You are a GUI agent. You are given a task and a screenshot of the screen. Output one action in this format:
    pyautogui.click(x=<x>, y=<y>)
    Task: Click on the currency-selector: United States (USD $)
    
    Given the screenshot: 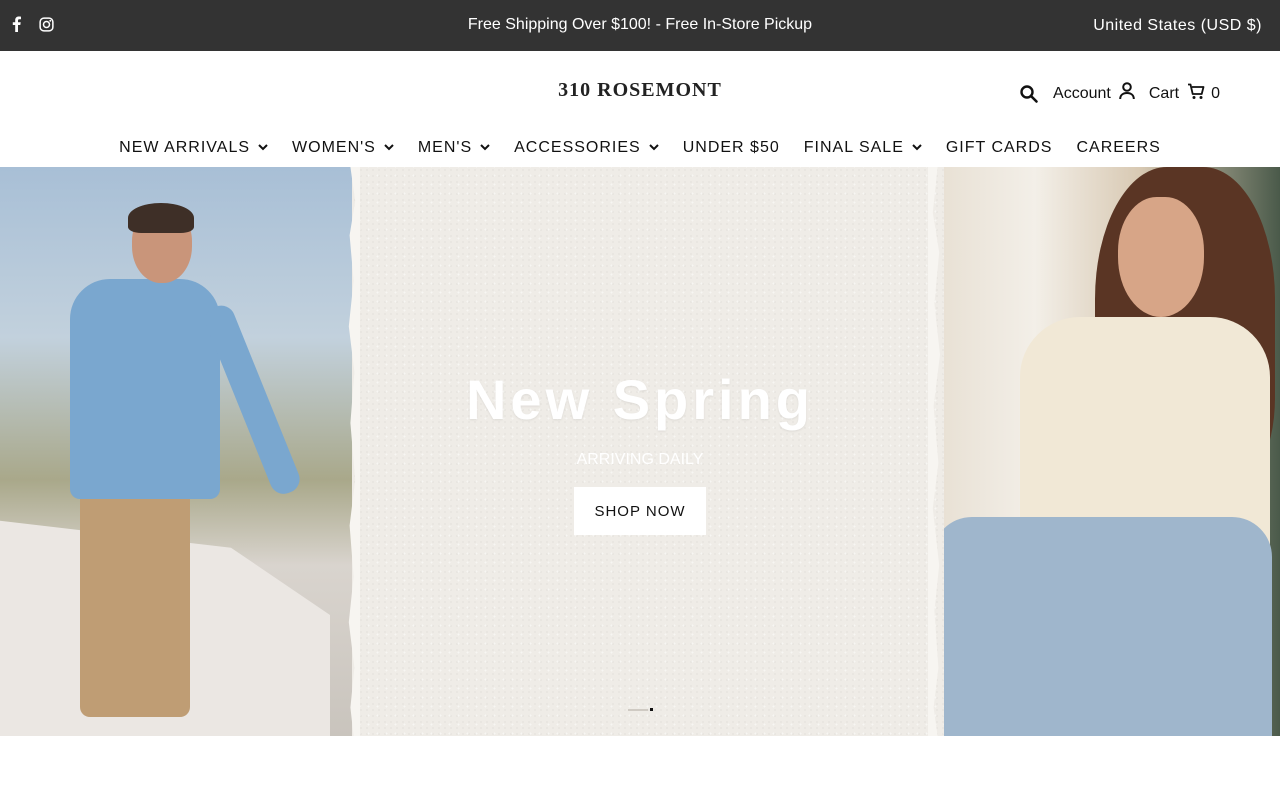 What is the action you would take?
    pyautogui.click(x=1177, y=26)
    